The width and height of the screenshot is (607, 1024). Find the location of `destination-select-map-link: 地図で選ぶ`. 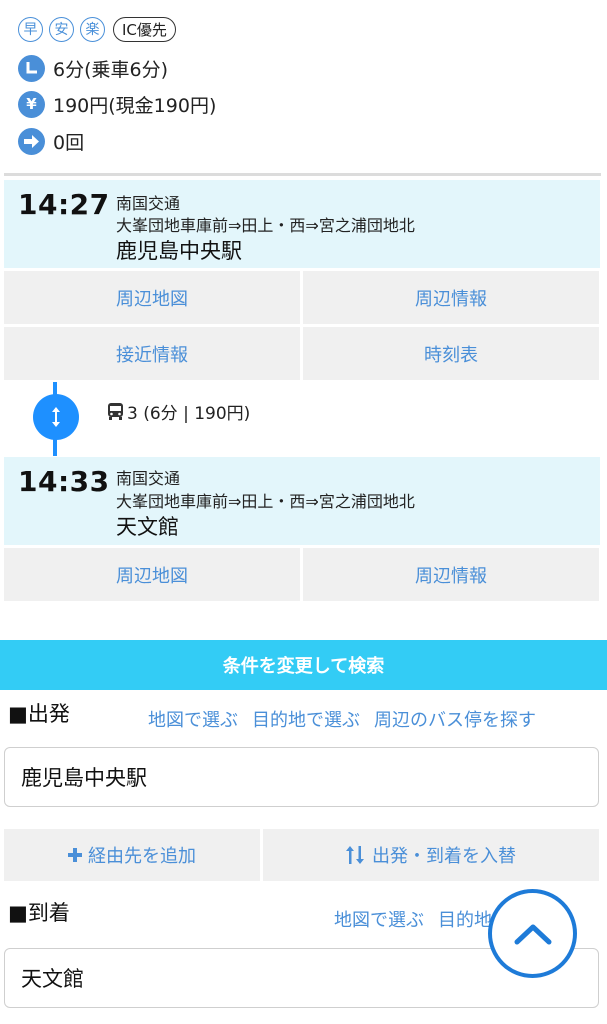

destination-select-map-link: 地図で選ぶ is located at coordinates (379, 920).